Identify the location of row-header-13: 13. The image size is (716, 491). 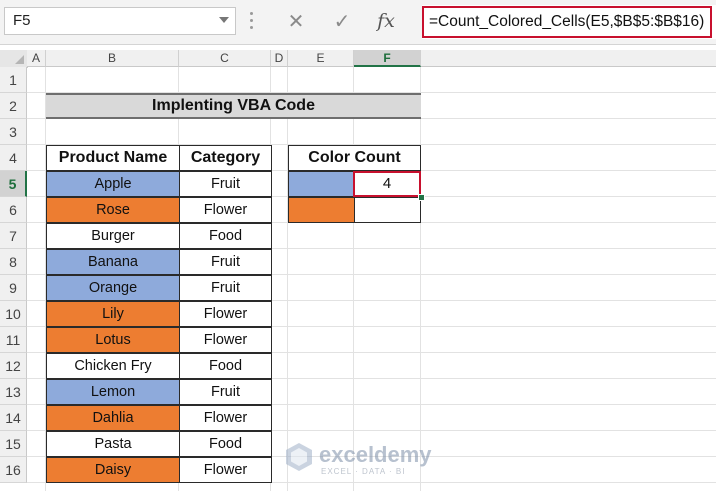
(13, 392).